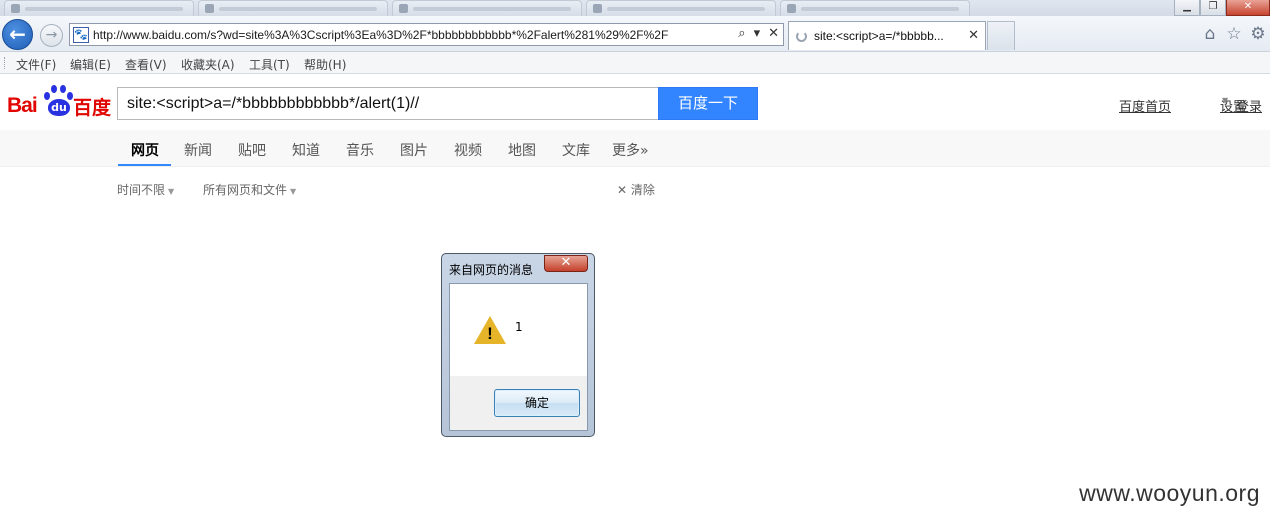  Describe the element at coordinates (708, 103) in the screenshot. I see `search-button: 百度一下` at that location.